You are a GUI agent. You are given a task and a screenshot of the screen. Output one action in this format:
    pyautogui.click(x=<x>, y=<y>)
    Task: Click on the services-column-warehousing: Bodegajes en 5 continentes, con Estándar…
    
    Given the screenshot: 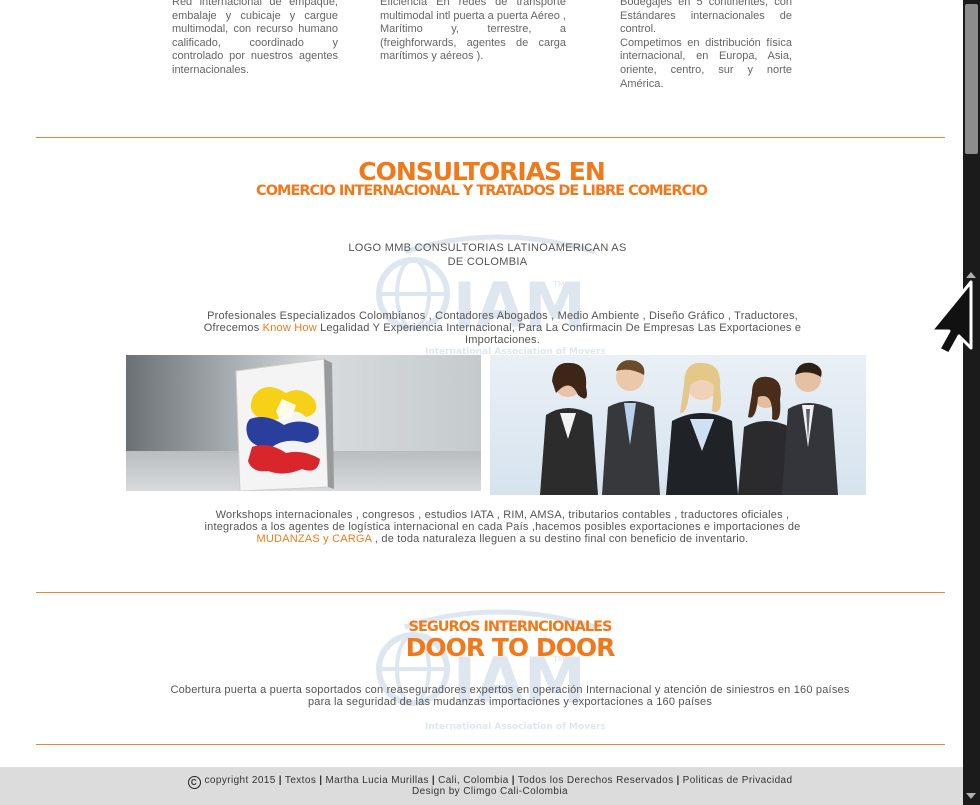 What is the action you would take?
    pyautogui.click(x=706, y=45)
    